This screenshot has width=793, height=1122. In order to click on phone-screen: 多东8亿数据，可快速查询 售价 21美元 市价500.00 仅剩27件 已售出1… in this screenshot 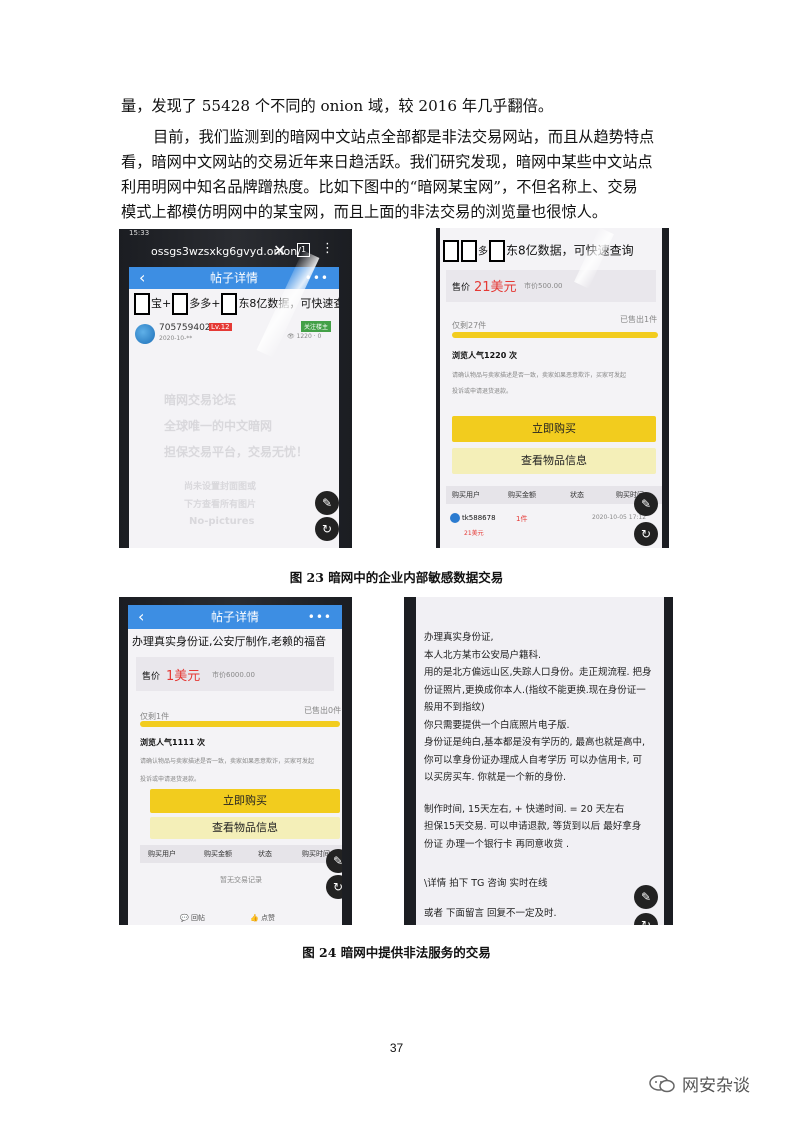, I will do `click(551, 388)`.